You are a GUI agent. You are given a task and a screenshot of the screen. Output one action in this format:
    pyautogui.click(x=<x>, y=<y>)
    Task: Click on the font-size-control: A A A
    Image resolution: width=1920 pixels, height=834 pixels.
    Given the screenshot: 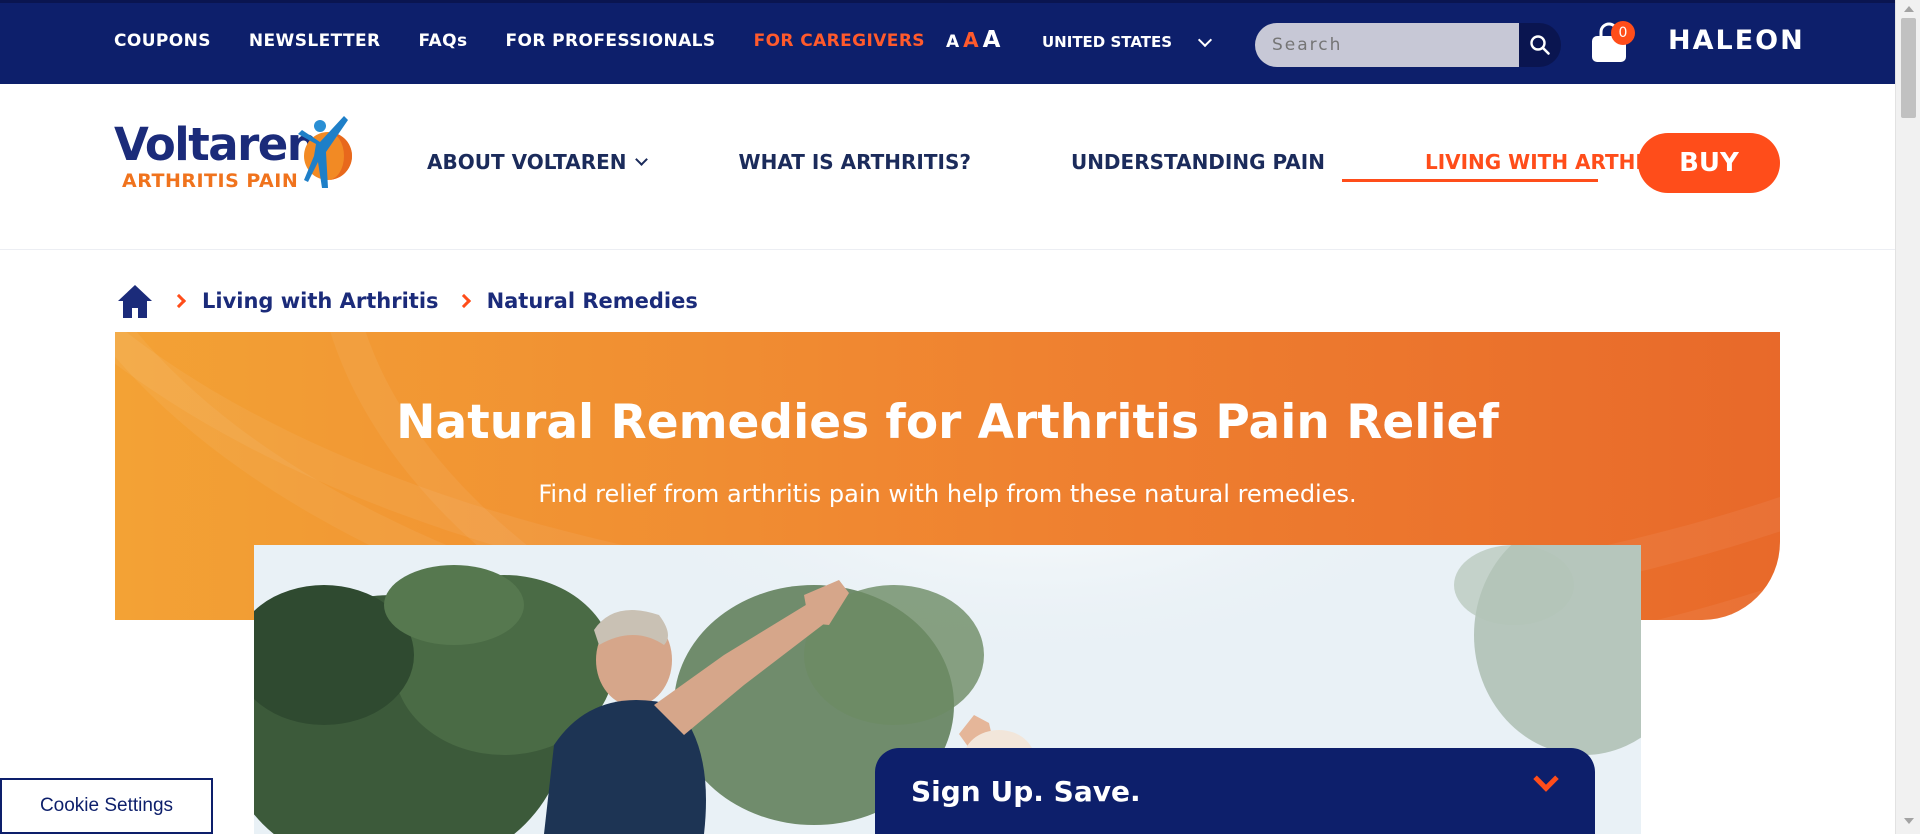 What is the action you would take?
    pyautogui.click(x=973, y=40)
    